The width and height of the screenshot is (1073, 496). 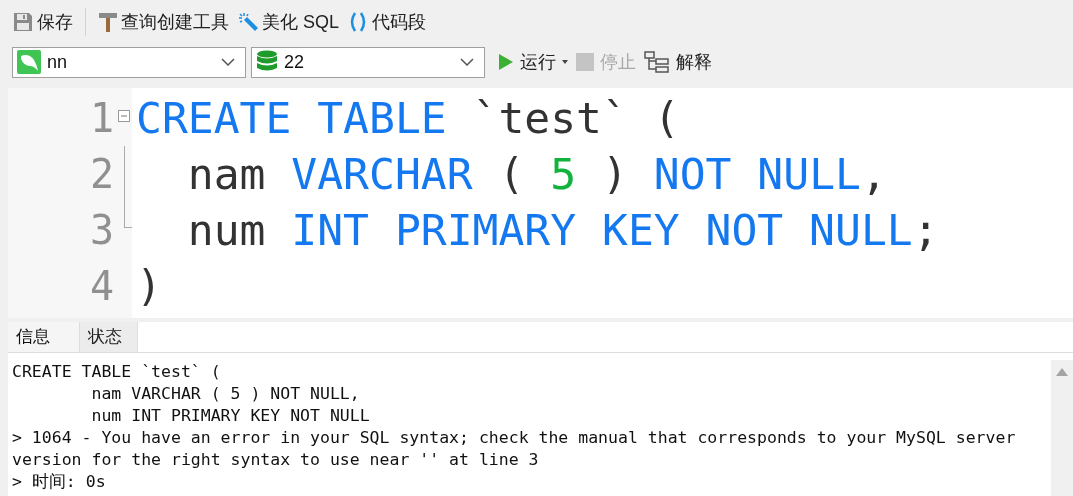 I want to click on code-line: num INT PRIMARY KEY NOT NULL;, so click(x=563, y=230).